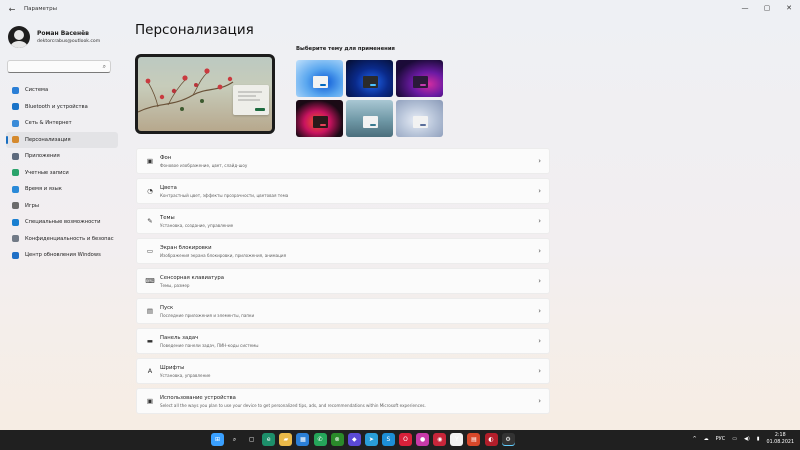 This screenshot has height=450, width=800. Describe the element at coordinates (69, 41) in the screenshot. I see `user-email: dektorcrabus@outlook.com` at that location.